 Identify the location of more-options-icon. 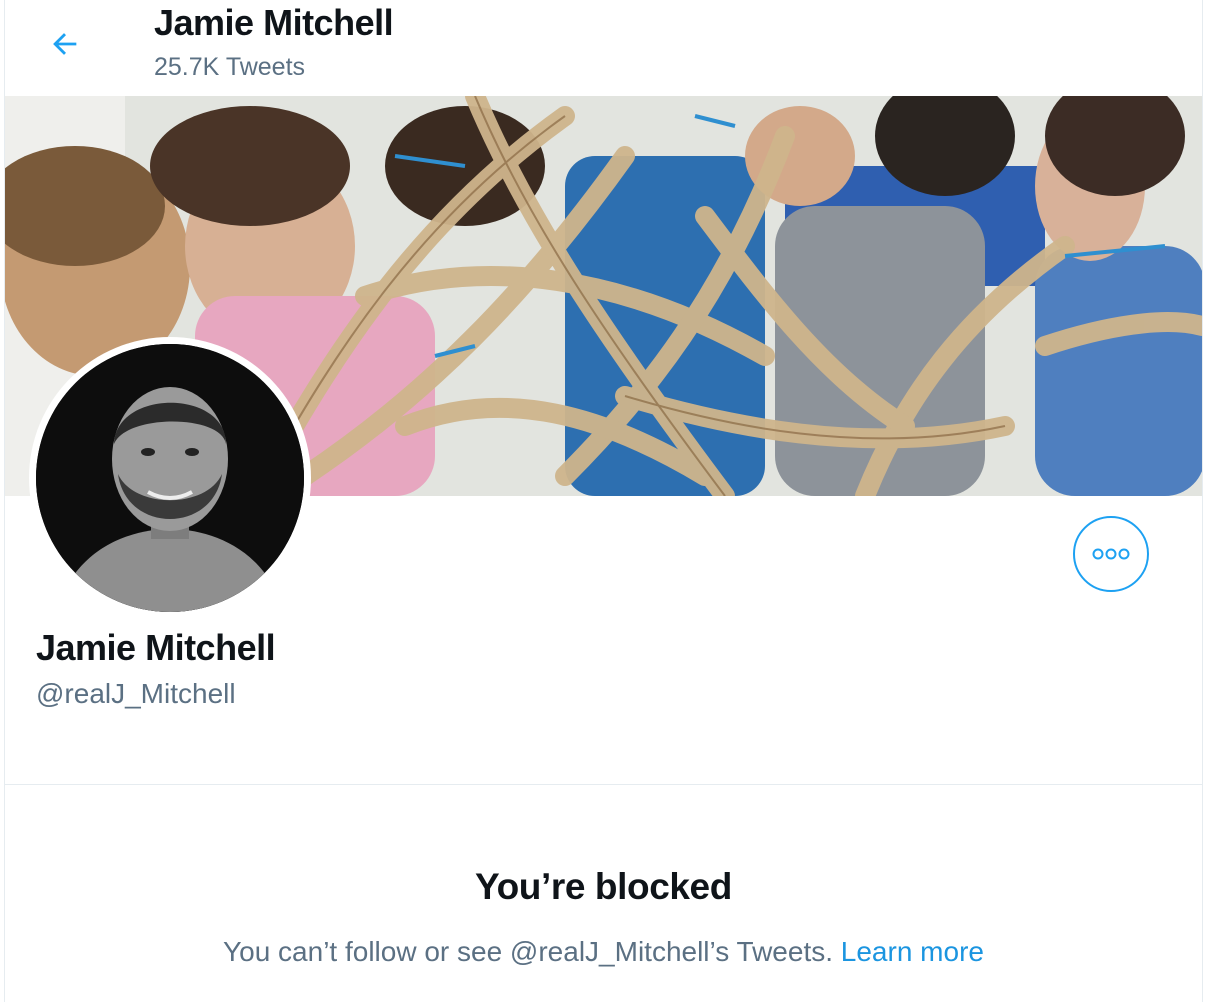
(1111, 554).